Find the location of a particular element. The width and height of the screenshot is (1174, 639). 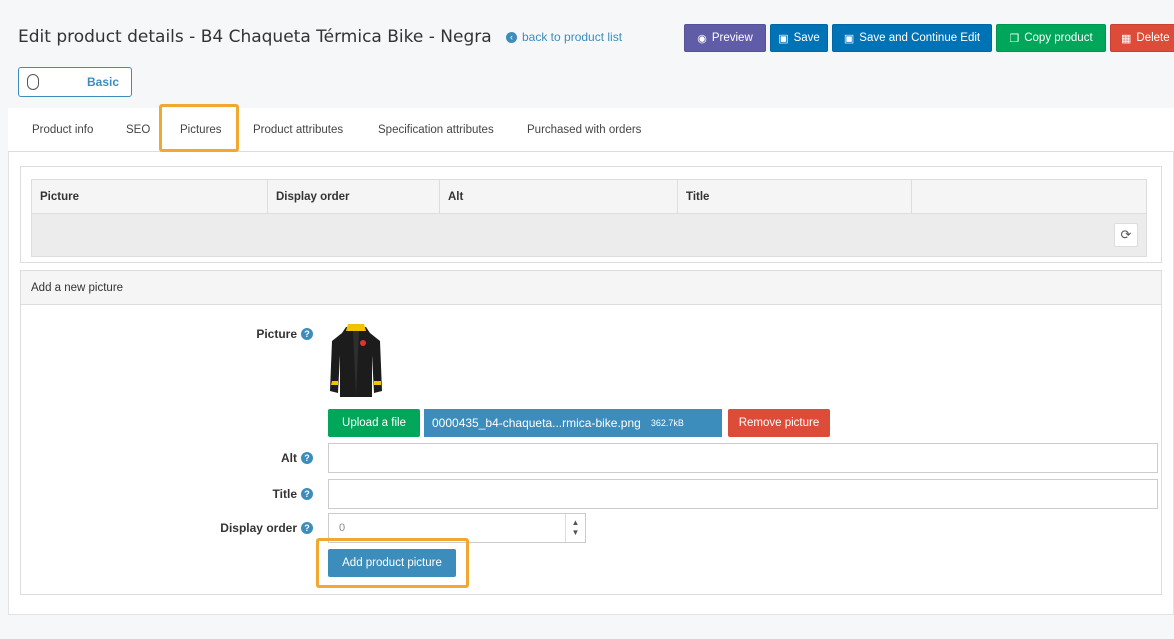

display-order-label-text: Display order is located at coordinates (258, 528).